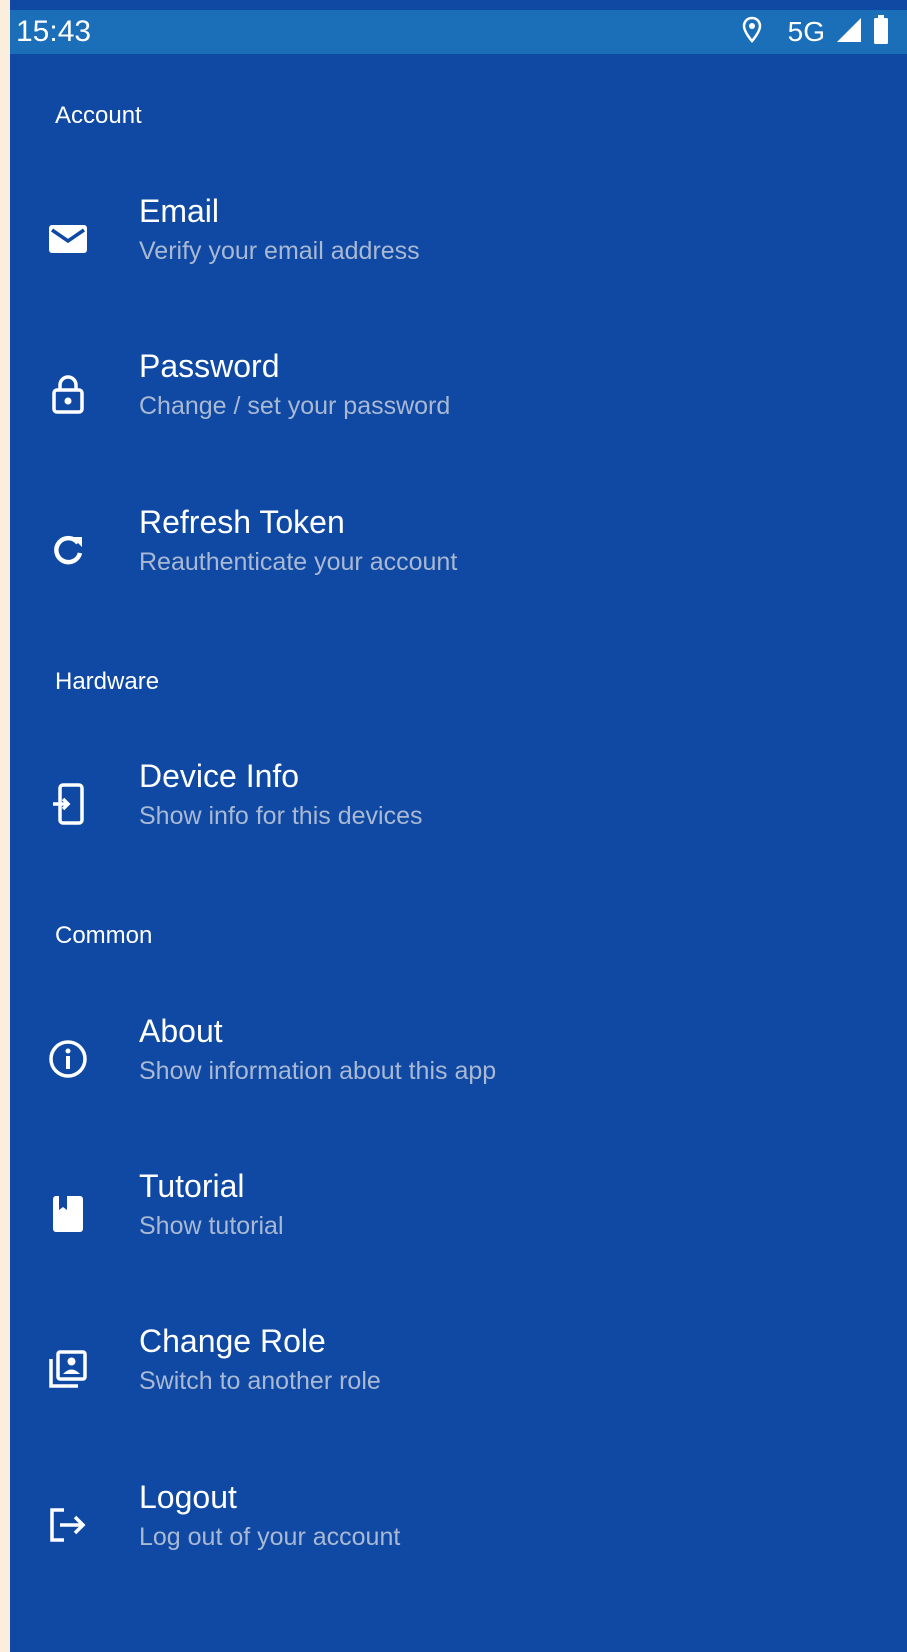  Describe the element at coordinates (54, 31) in the screenshot. I see `status-time: 15:43` at that location.